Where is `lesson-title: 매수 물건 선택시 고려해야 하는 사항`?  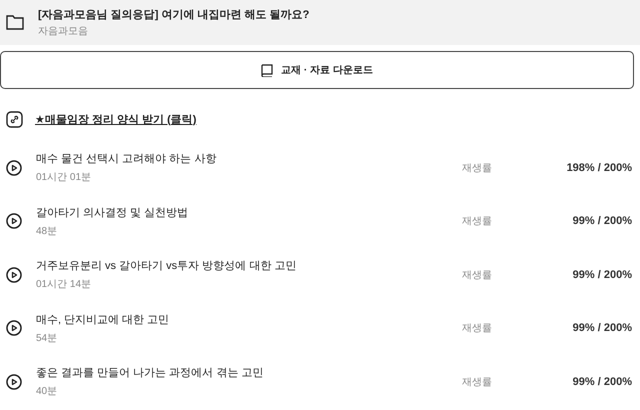
lesson-title: 매수 물건 선택시 고려해야 하는 사항 is located at coordinates (249, 158).